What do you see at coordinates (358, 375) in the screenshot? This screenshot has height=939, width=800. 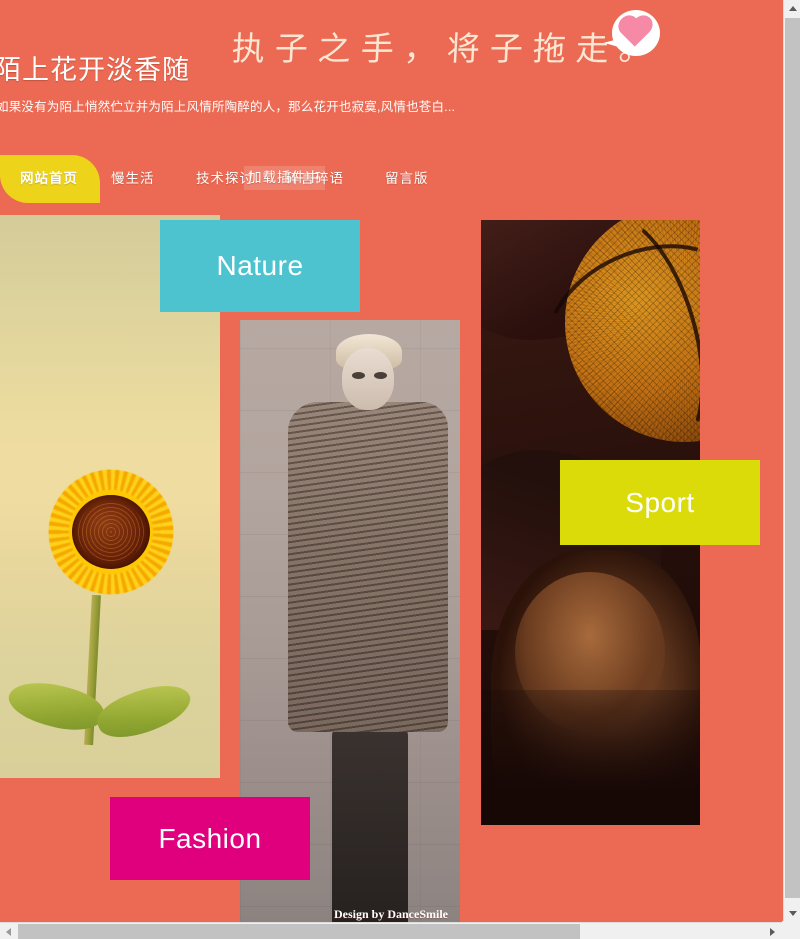 I see `model-eye-left` at bounding box center [358, 375].